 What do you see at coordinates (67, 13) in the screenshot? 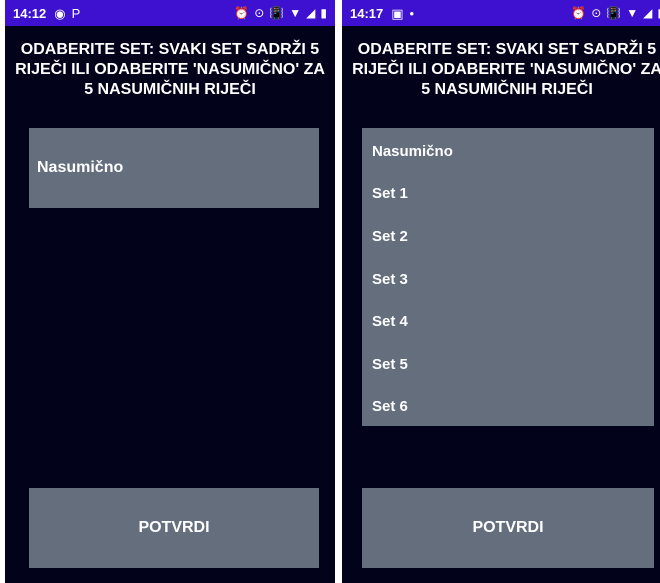
I see `status-left-icons: ◉ P` at bounding box center [67, 13].